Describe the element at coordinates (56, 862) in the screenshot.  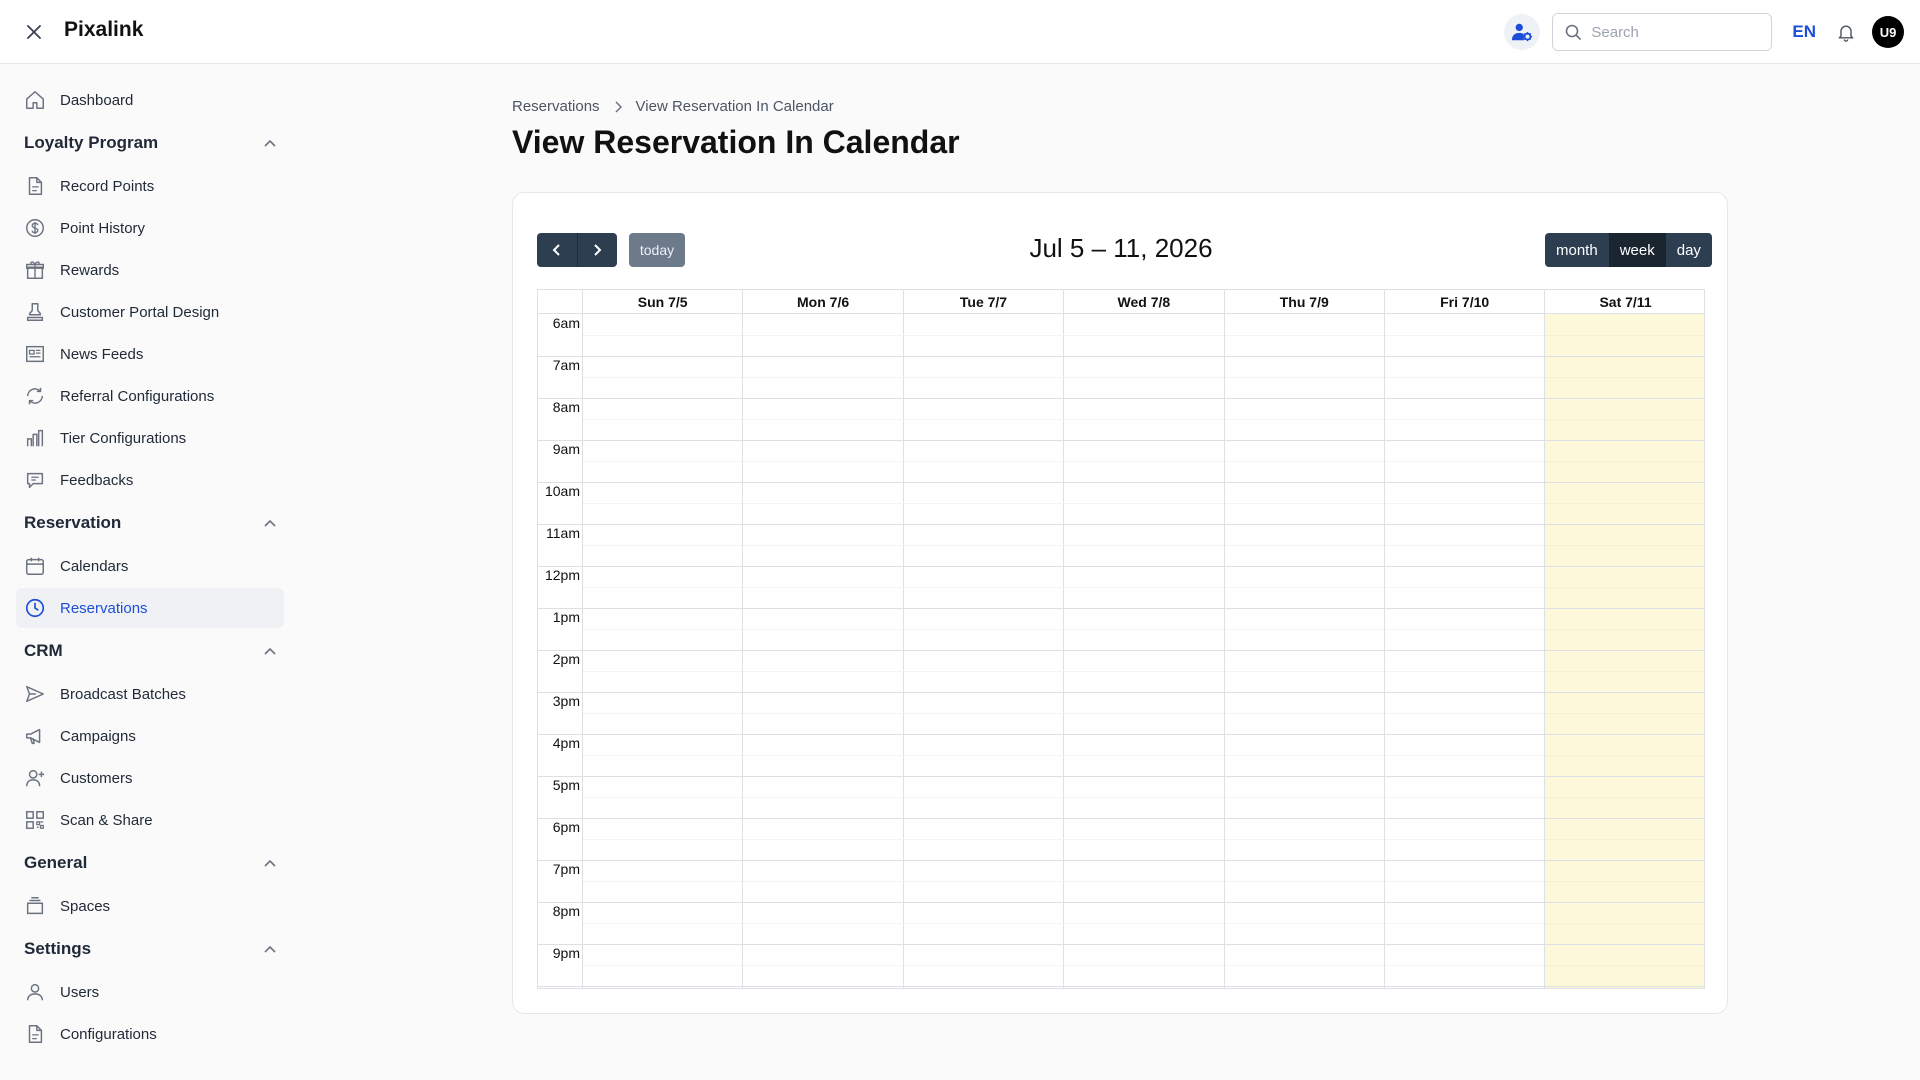
I see `sidebar-section-title: General` at that location.